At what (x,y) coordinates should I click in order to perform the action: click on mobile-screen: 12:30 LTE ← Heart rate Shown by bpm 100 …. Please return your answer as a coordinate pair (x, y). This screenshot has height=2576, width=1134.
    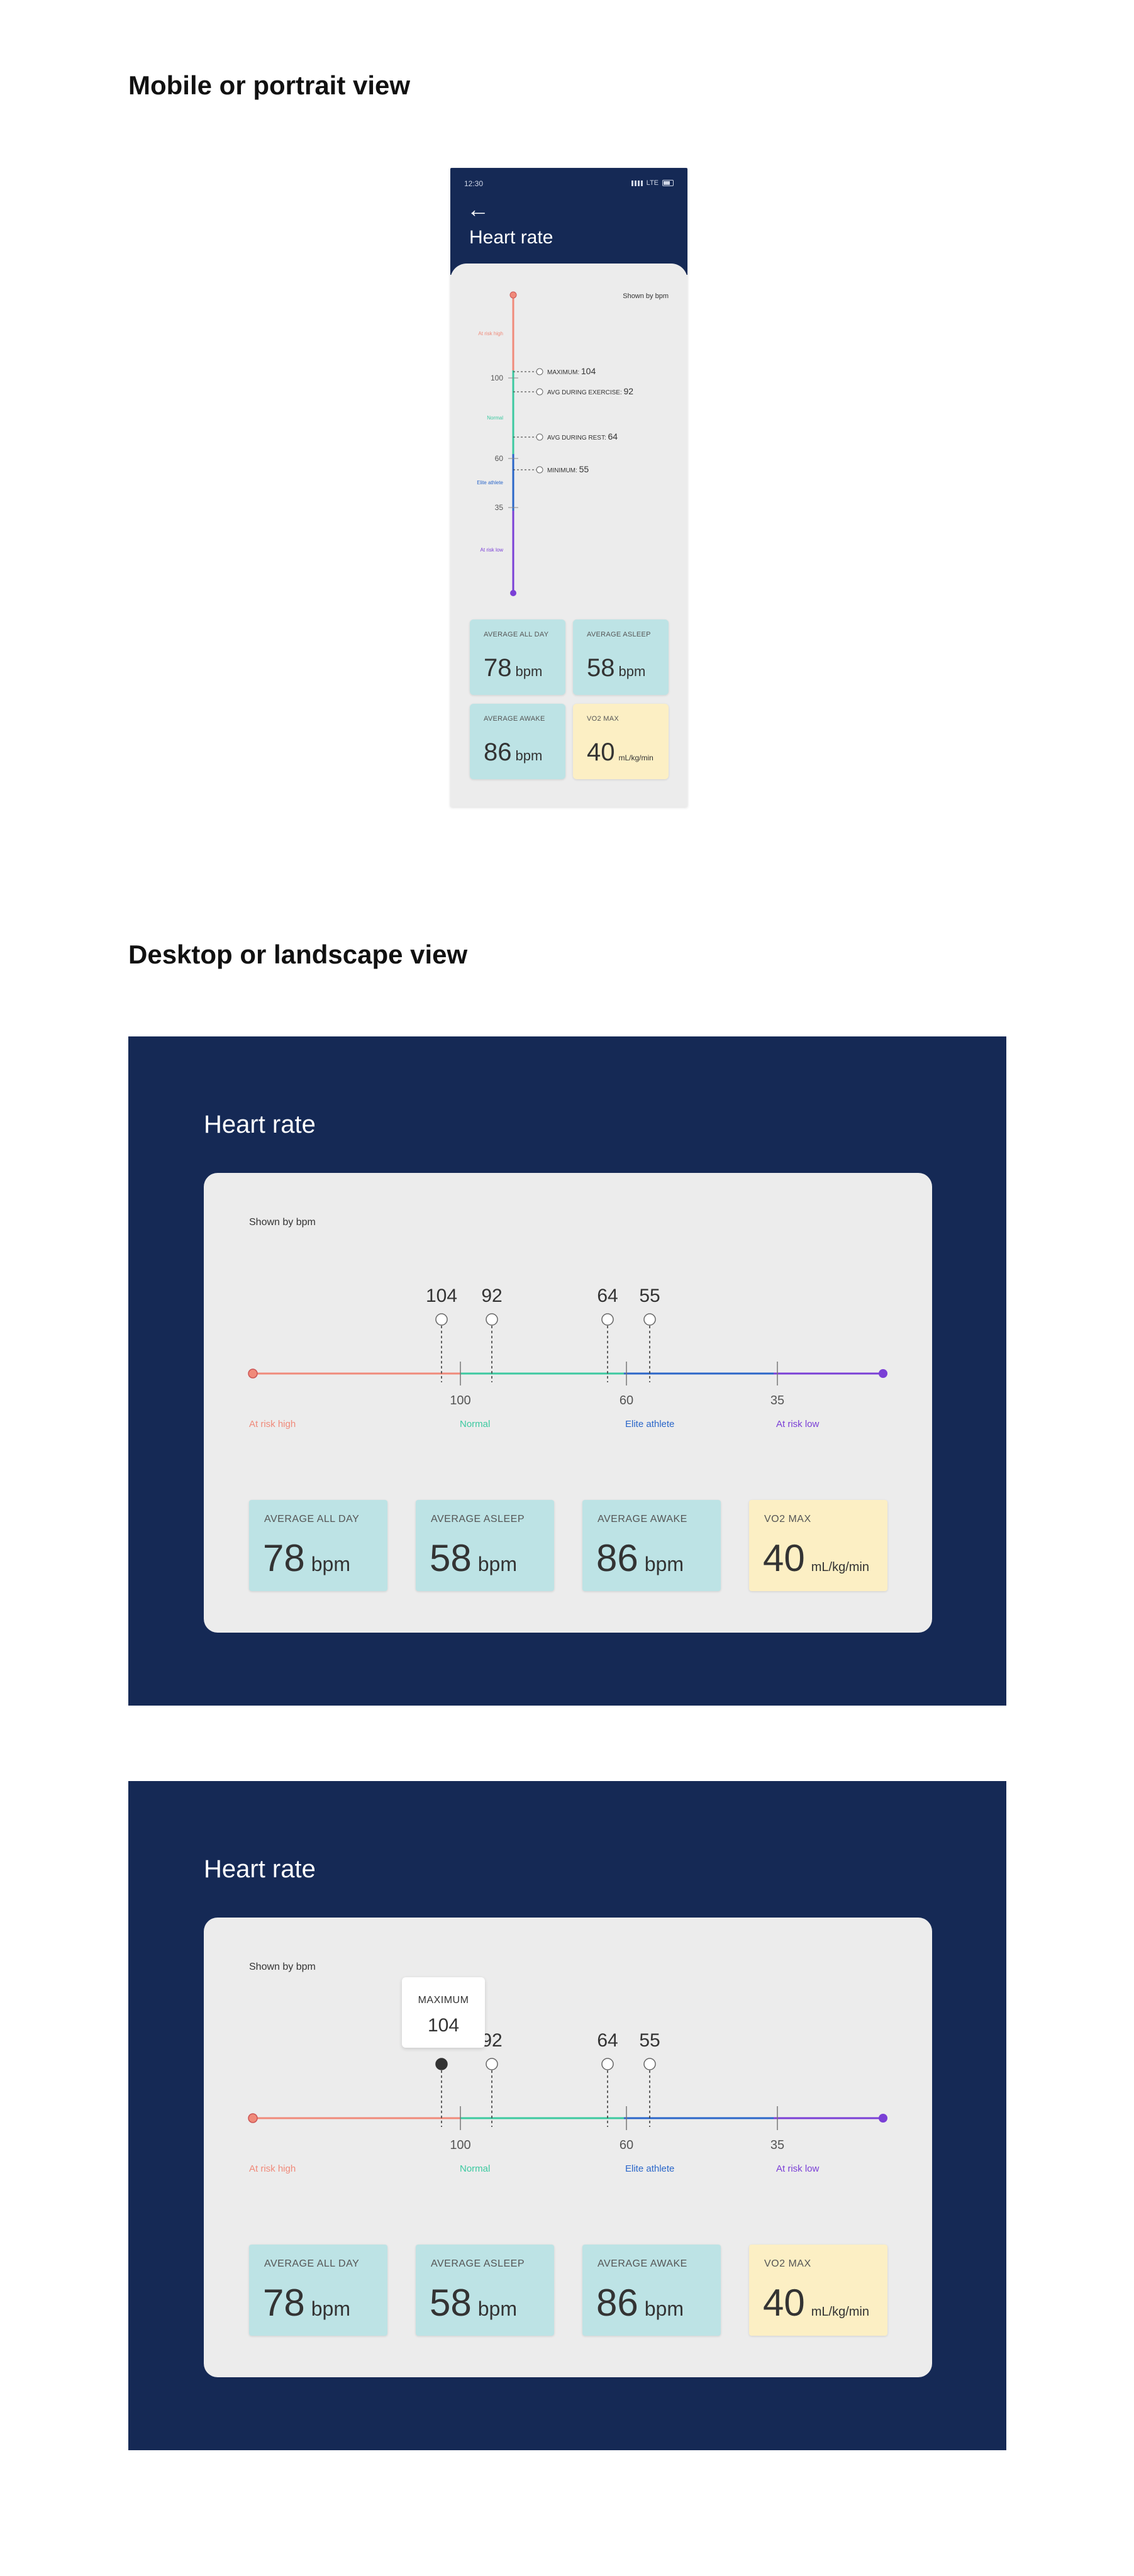
    Looking at the image, I should click on (568, 487).